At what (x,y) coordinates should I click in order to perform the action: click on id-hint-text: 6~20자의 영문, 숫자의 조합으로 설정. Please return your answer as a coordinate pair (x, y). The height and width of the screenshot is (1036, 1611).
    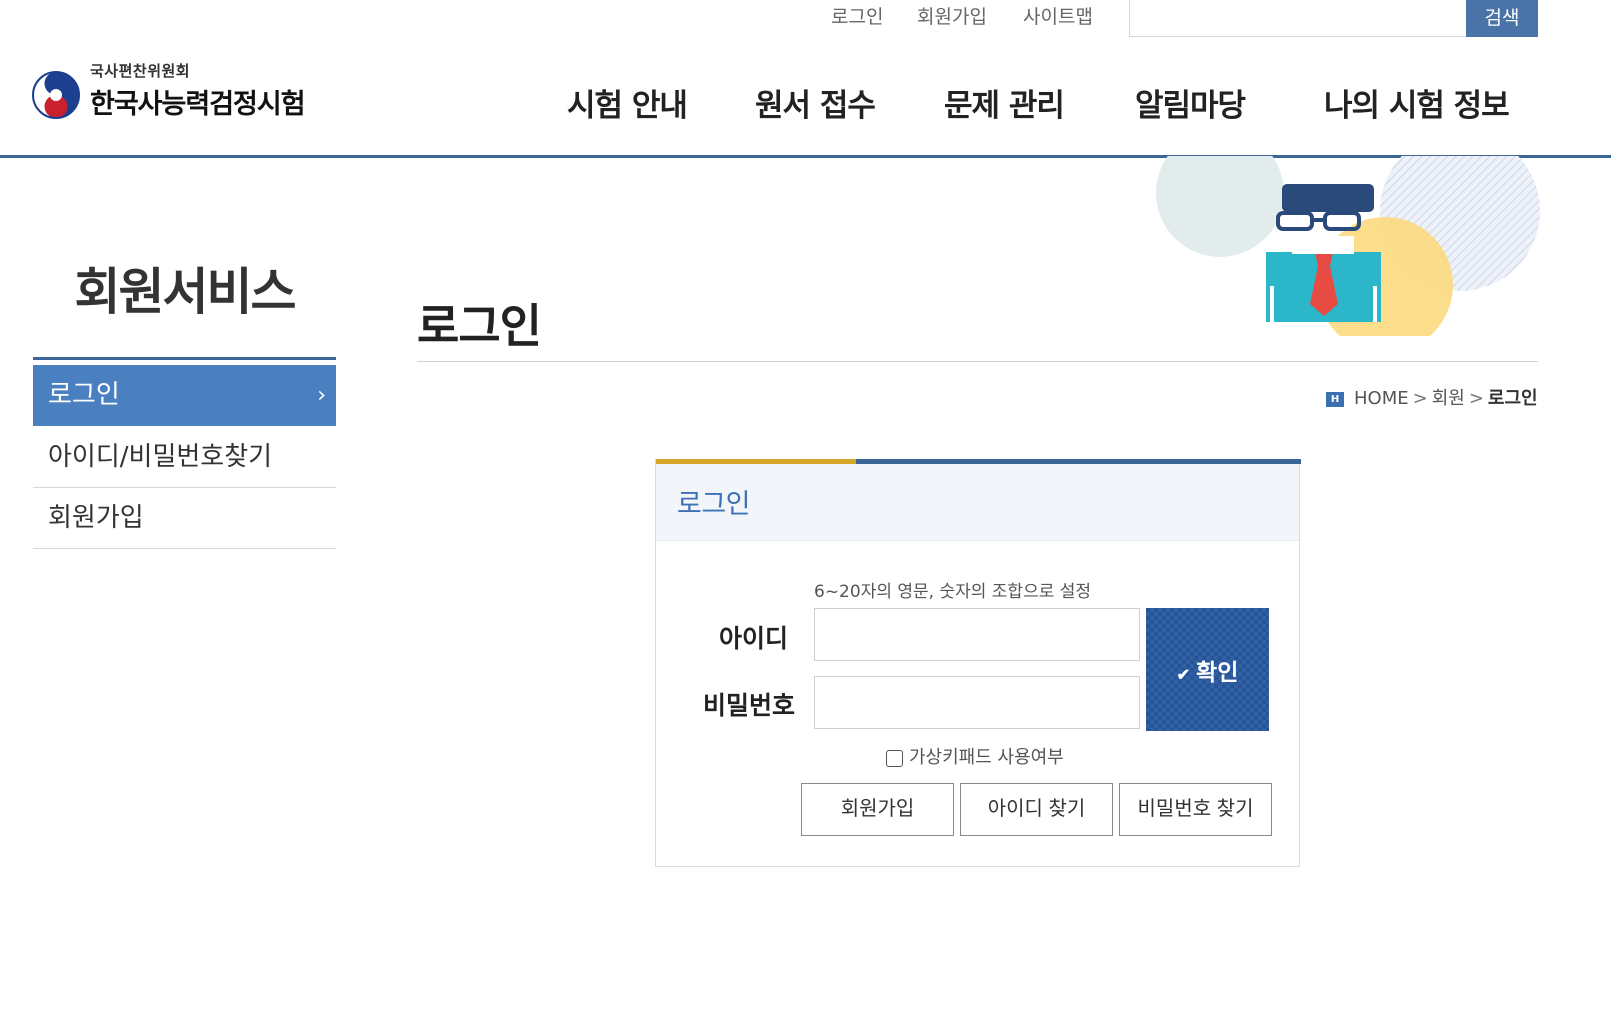
    Looking at the image, I should click on (953, 592).